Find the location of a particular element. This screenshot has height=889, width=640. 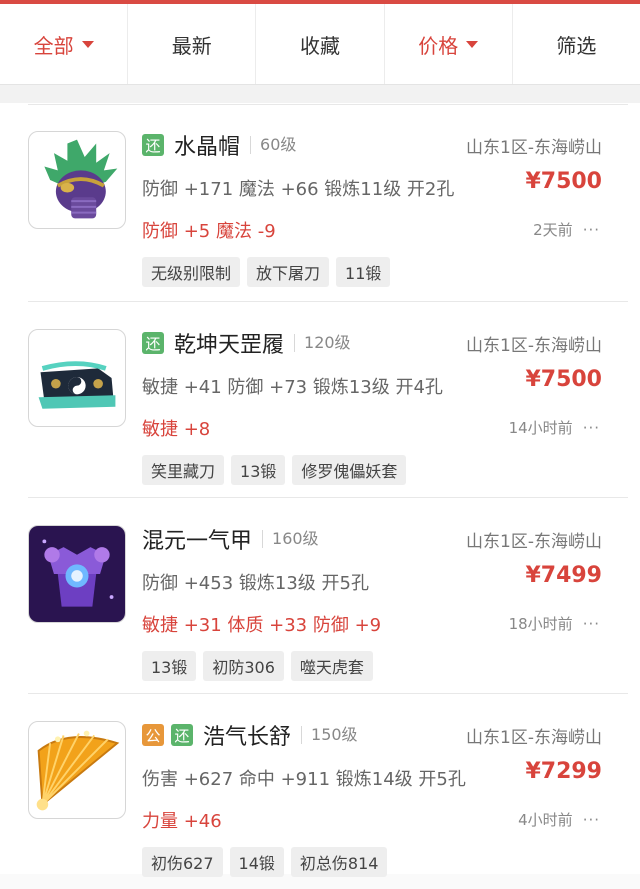

item-title-row: 混元一气甲 160级 is located at coordinates (230, 539).